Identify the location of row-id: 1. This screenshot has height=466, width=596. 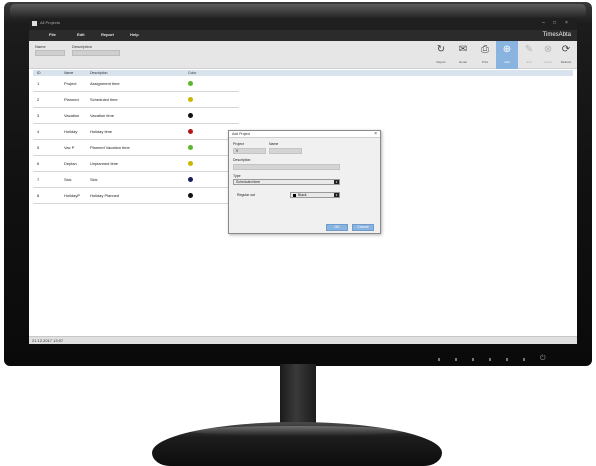
(38, 83).